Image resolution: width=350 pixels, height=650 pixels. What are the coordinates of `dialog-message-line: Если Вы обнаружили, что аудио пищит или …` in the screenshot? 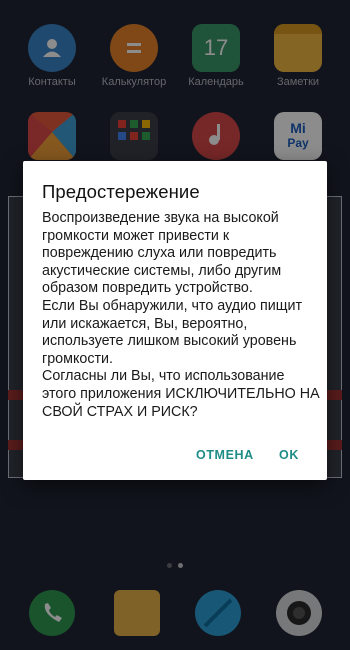 It's located at (172, 332).